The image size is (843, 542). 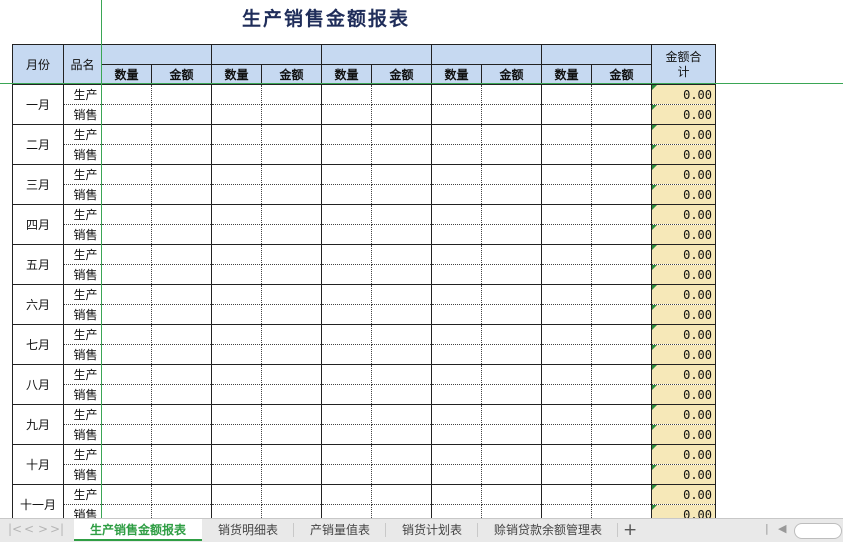 I want to click on sheet-tab-5: 赊销贷款余额管理表, so click(x=548, y=530).